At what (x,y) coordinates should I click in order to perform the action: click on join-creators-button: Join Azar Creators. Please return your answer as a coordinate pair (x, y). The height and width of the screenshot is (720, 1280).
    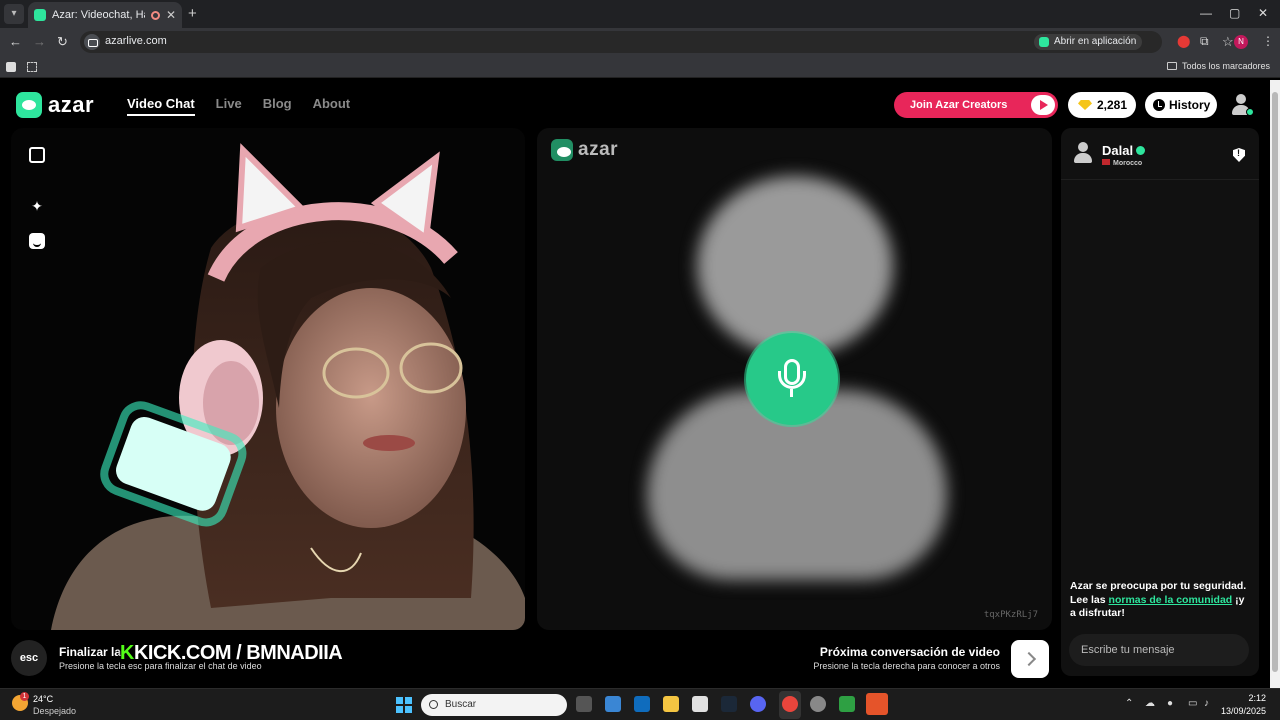
    Looking at the image, I should click on (976, 105).